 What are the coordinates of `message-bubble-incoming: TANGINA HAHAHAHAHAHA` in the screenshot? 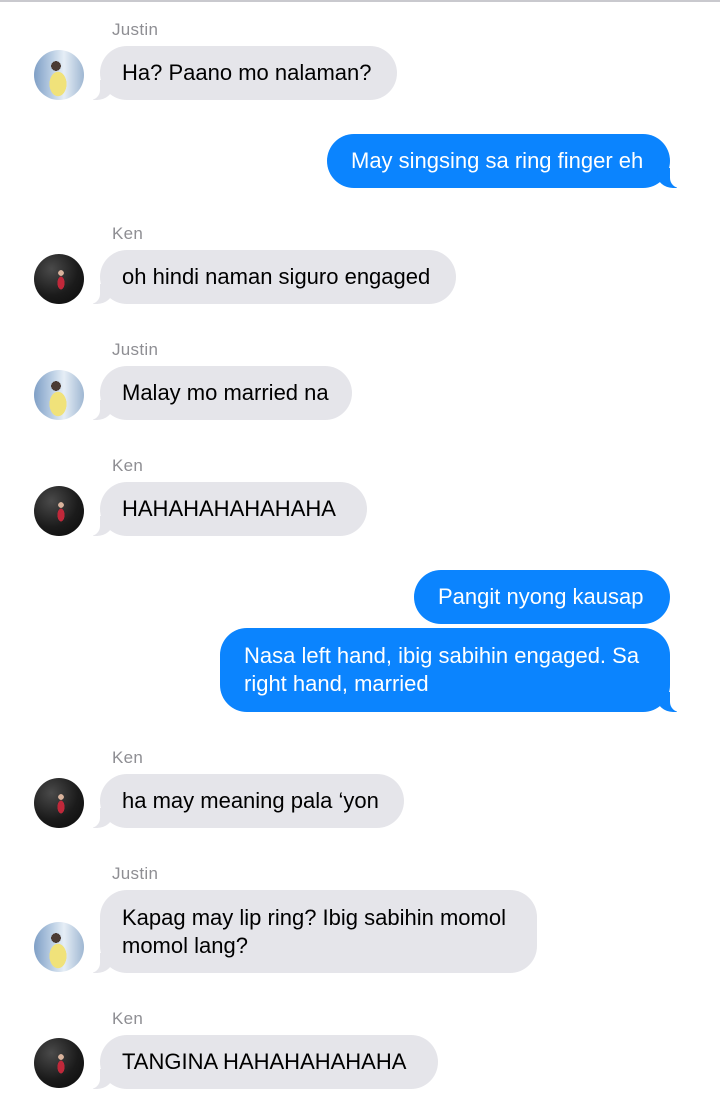 It's located at (264, 1062).